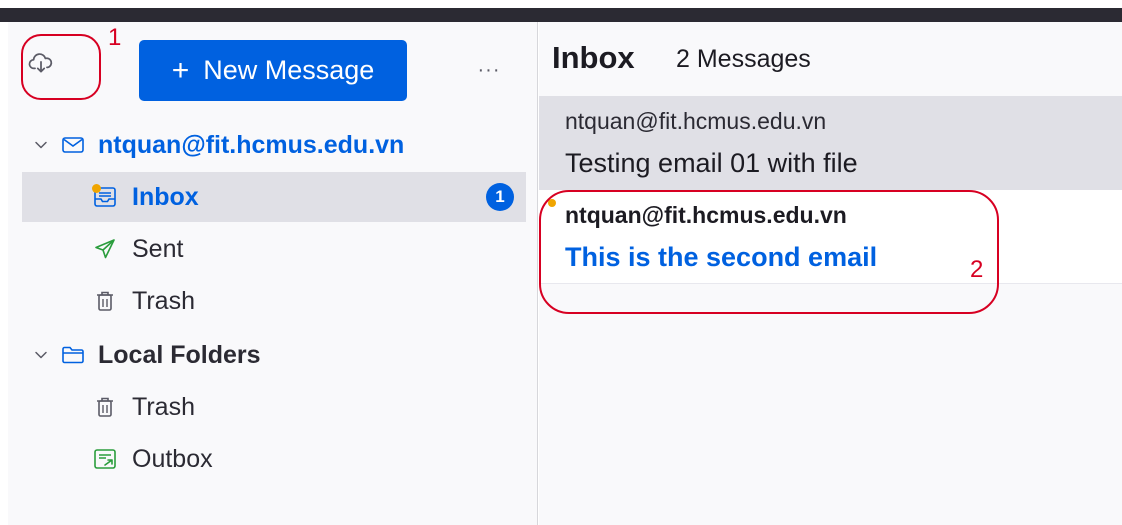 This screenshot has width=1122, height=525. I want to click on account-label: ntquan@fit.hcmus.edu.vn, so click(251, 144).